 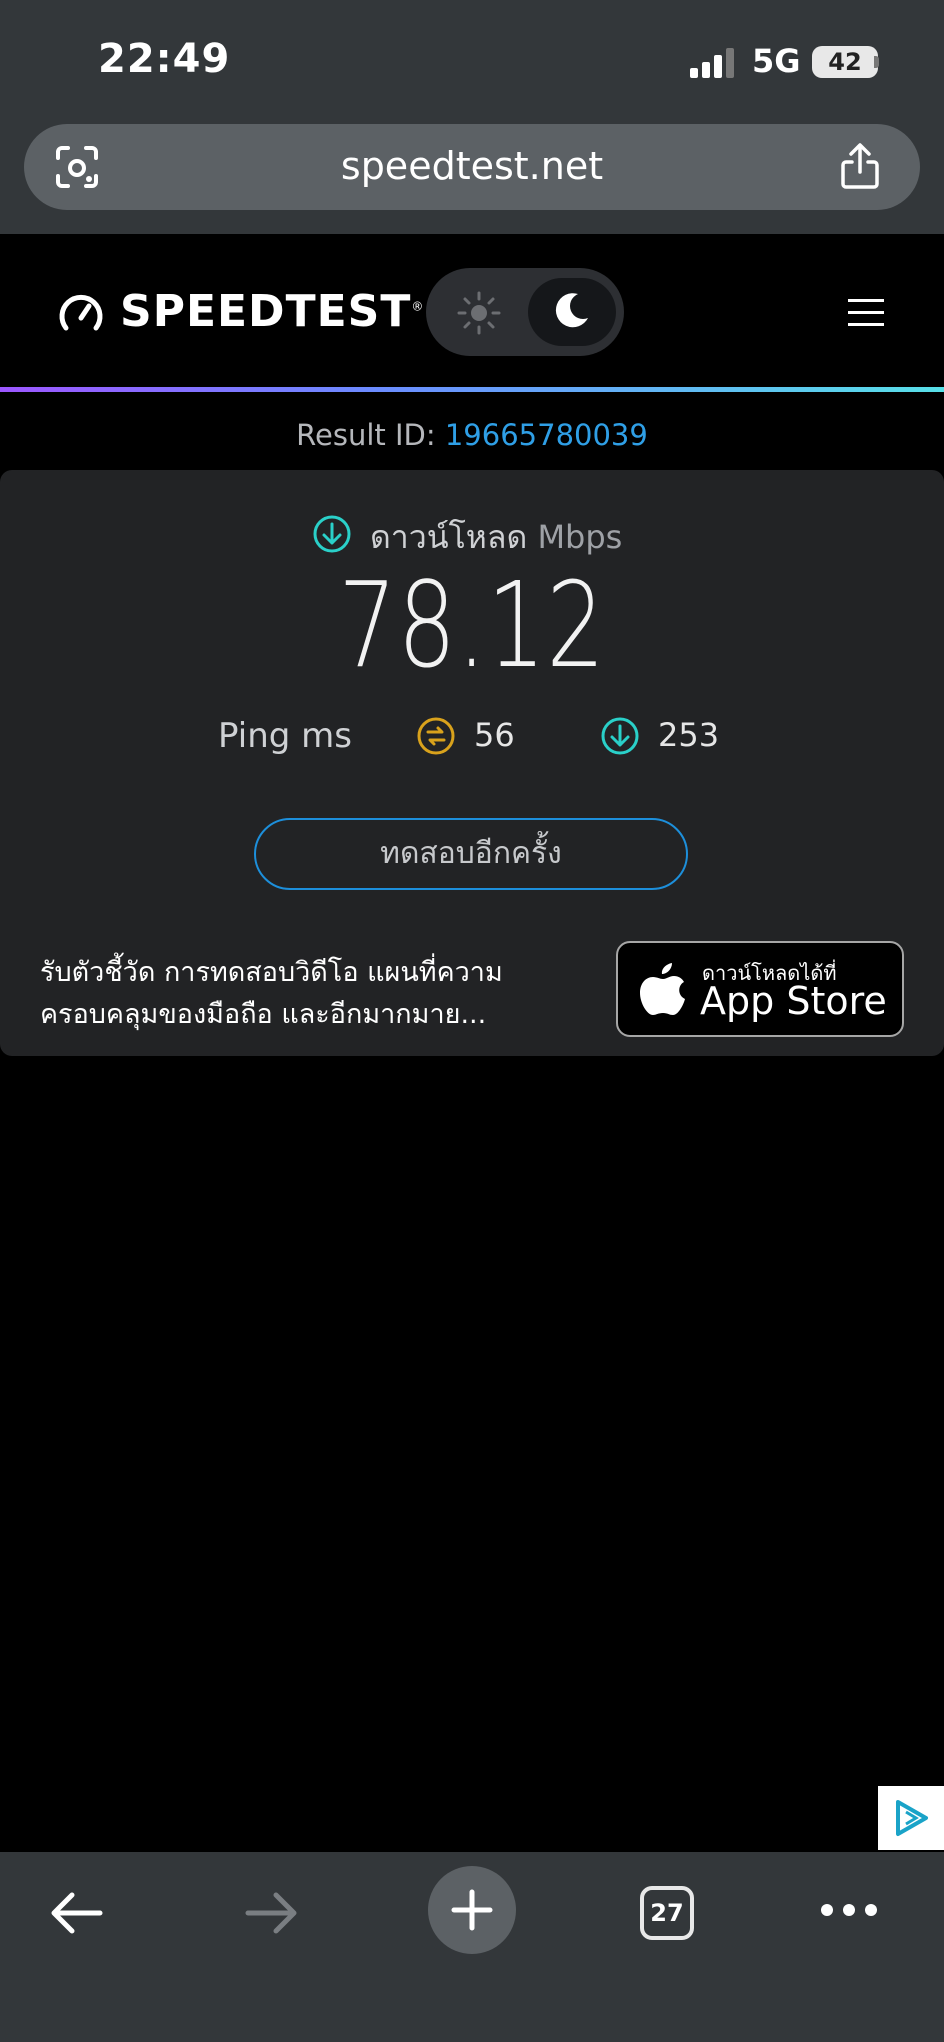 I want to click on idle-ping-value: 56, so click(x=494, y=735).